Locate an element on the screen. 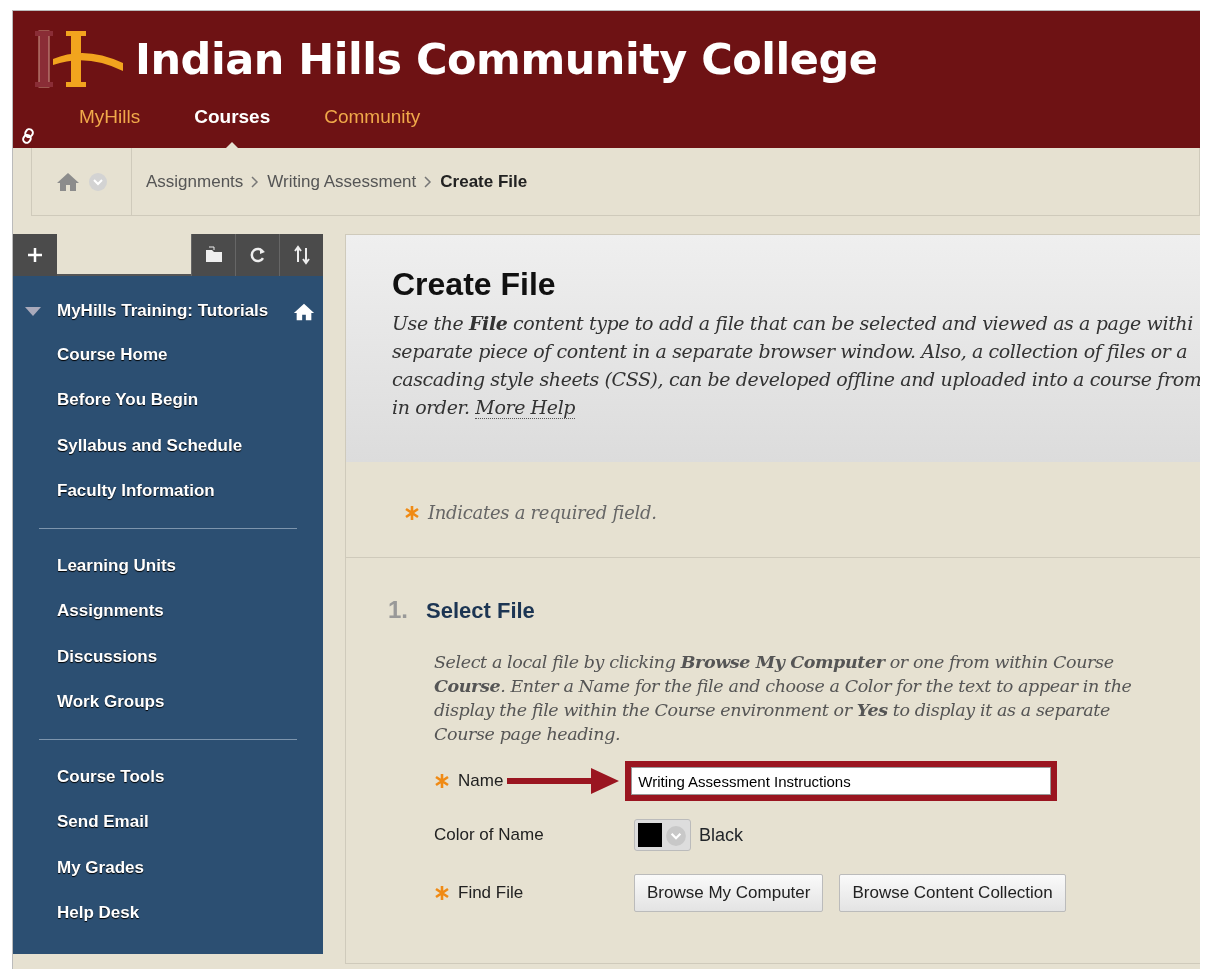  browse-button: Browse My Computer is located at coordinates (729, 893).